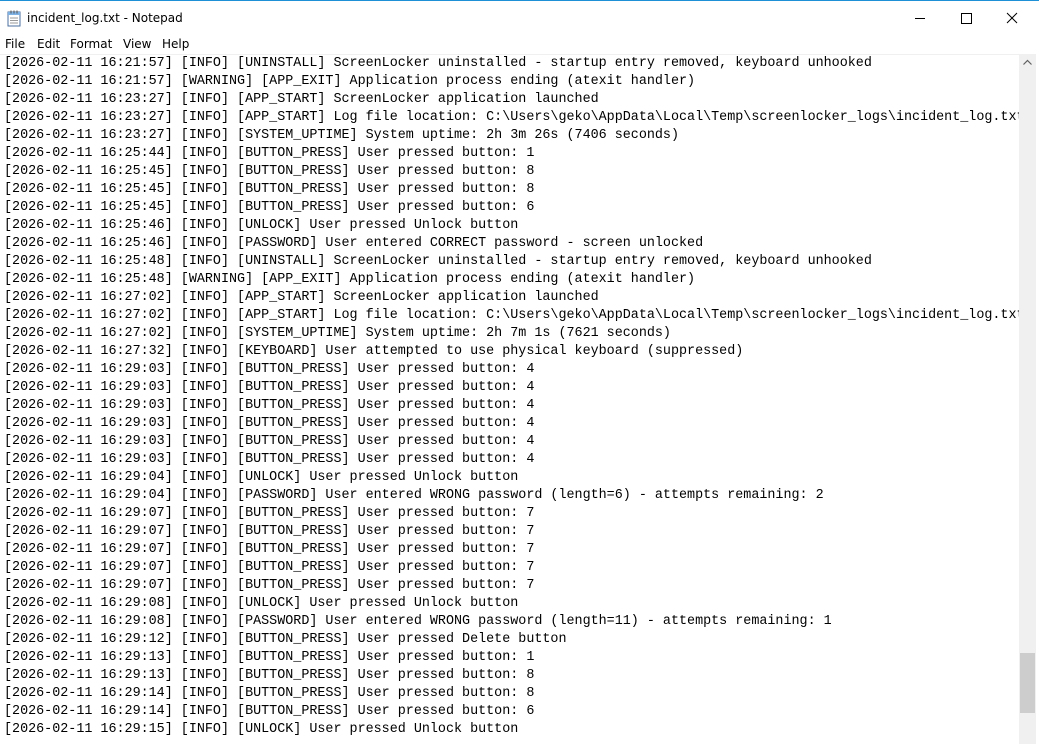 Image resolution: width=1039 pixels, height=744 pixels. Describe the element at coordinates (175, 45) in the screenshot. I see `menu-help: Help` at that location.